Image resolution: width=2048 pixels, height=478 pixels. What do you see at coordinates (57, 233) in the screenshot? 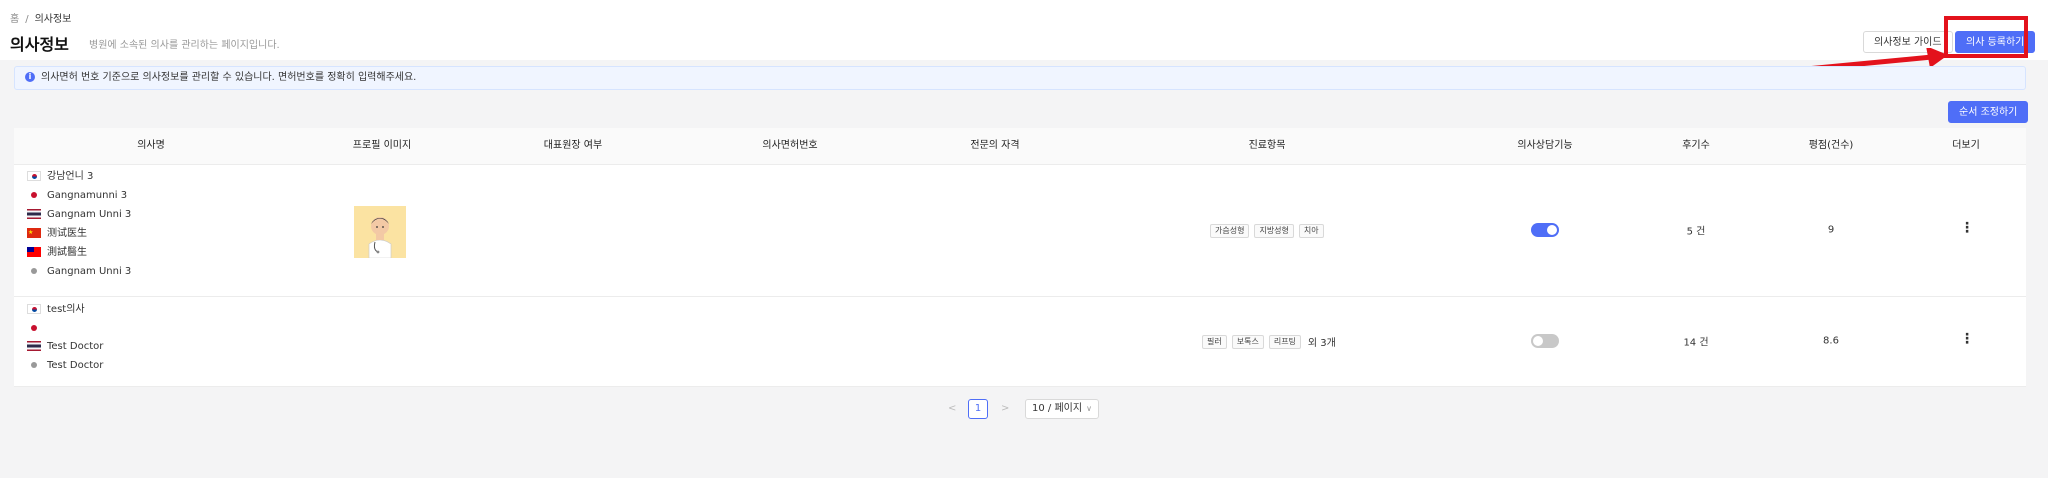
I see `doctor-name-zh-cn: 测试医生` at bounding box center [57, 233].